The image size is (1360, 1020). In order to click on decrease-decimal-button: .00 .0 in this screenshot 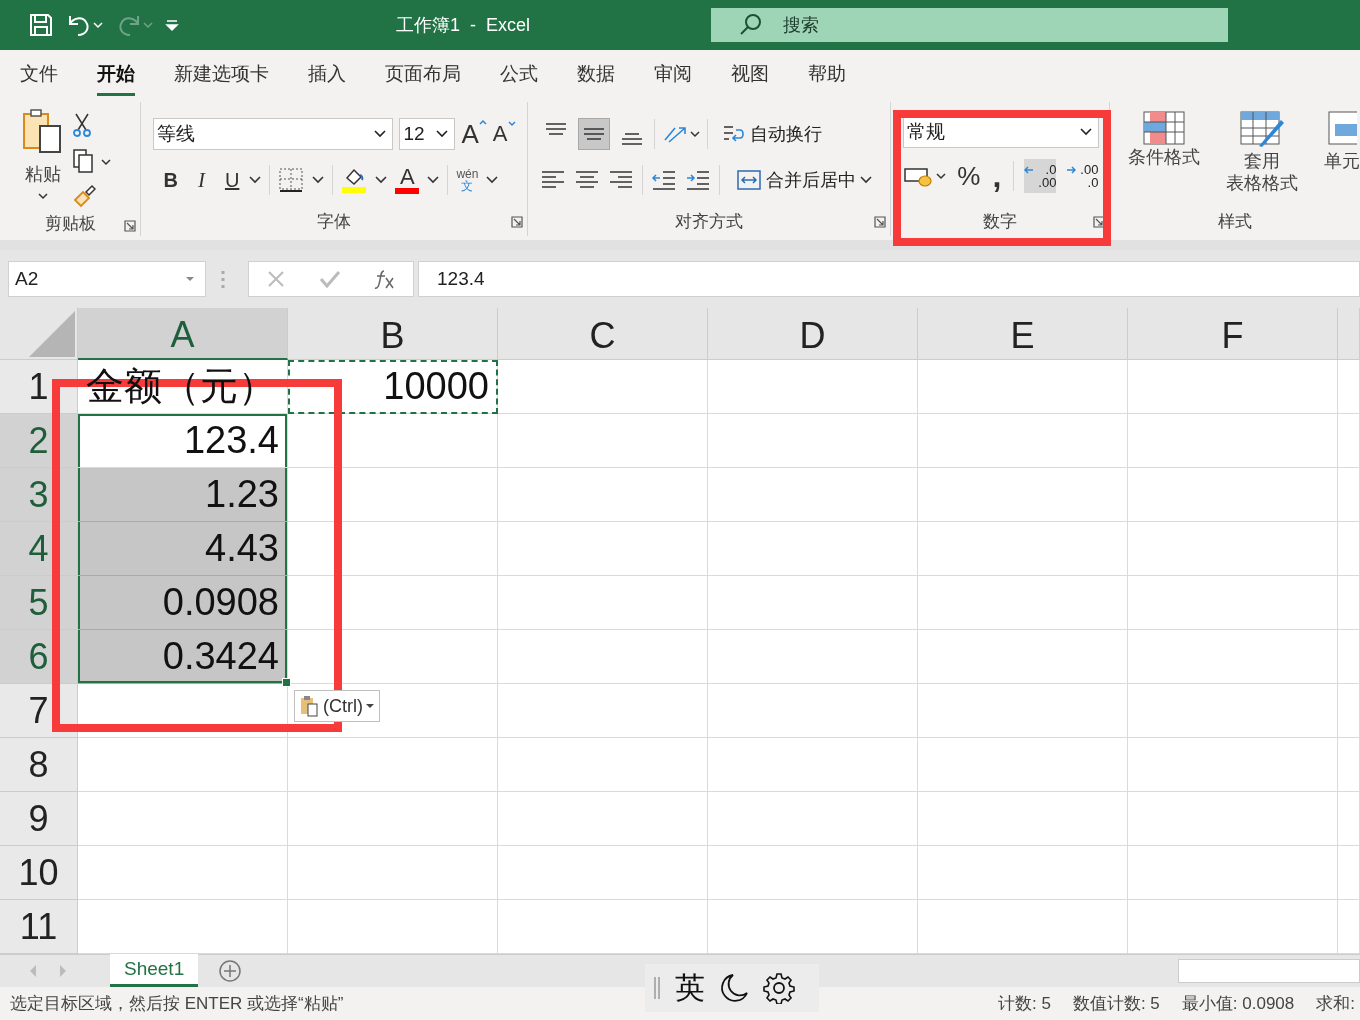, I will do `click(1082, 176)`.